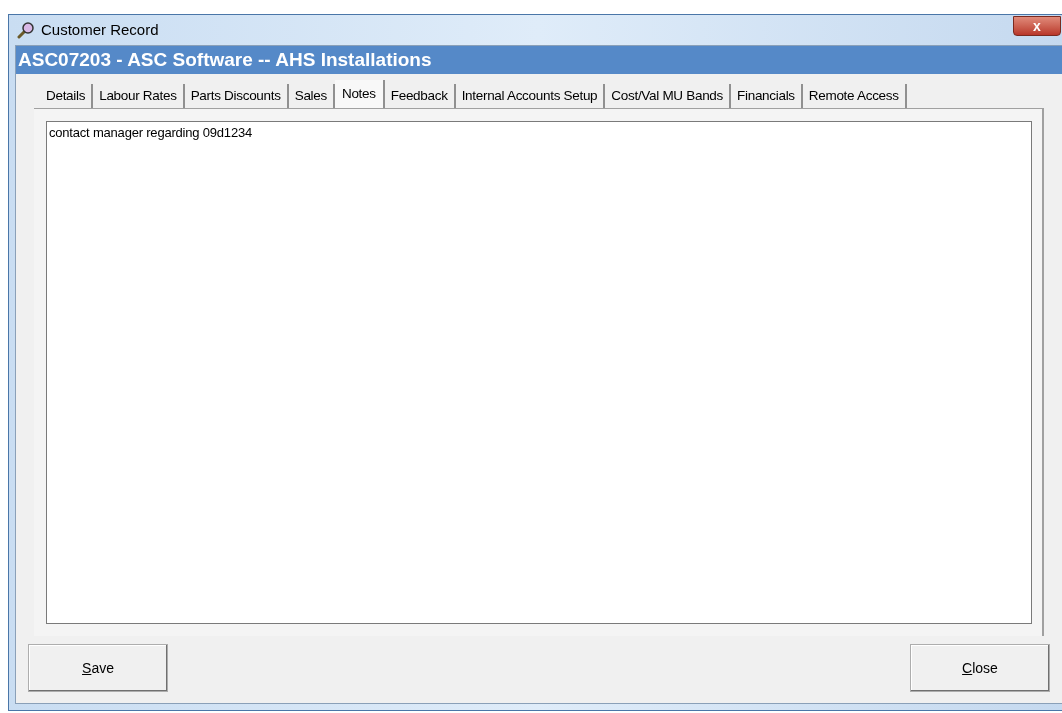 The width and height of the screenshot is (1062, 713). Describe the element at coordinates (100, 29) in the screenshot. I see `window-title: Customer Record` at that location.